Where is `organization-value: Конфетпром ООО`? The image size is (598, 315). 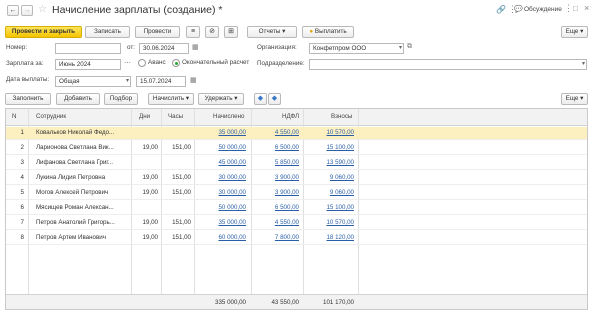 organization-value: Конфетпром ООО is located at coordinates (340, 48).